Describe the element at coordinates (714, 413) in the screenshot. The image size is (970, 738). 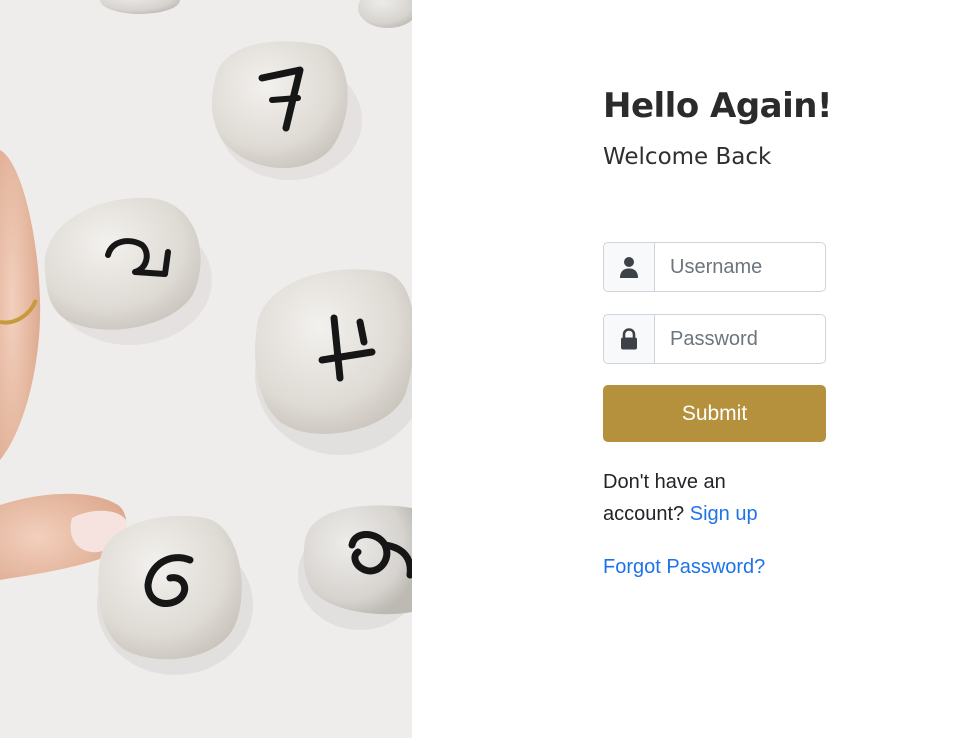
I see `submit-button: Submit` at that location.